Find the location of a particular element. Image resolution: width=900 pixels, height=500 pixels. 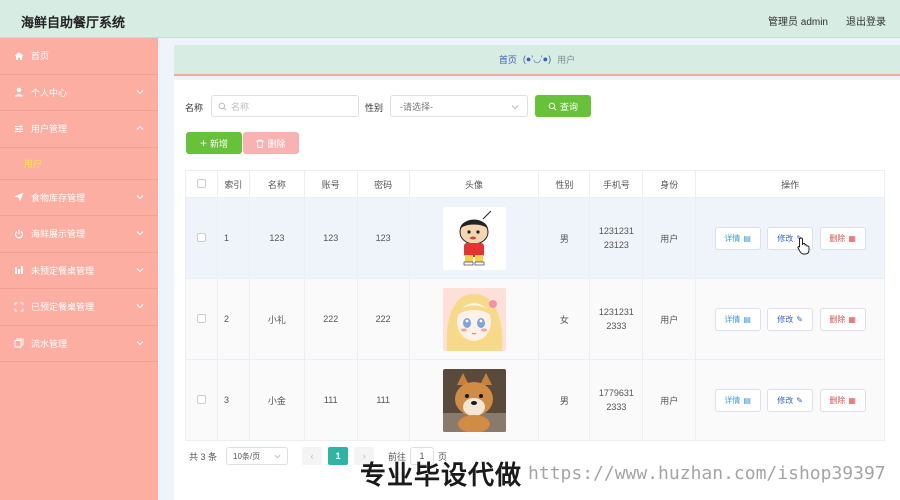

select-all-cell is located at coordinates (201, 184).